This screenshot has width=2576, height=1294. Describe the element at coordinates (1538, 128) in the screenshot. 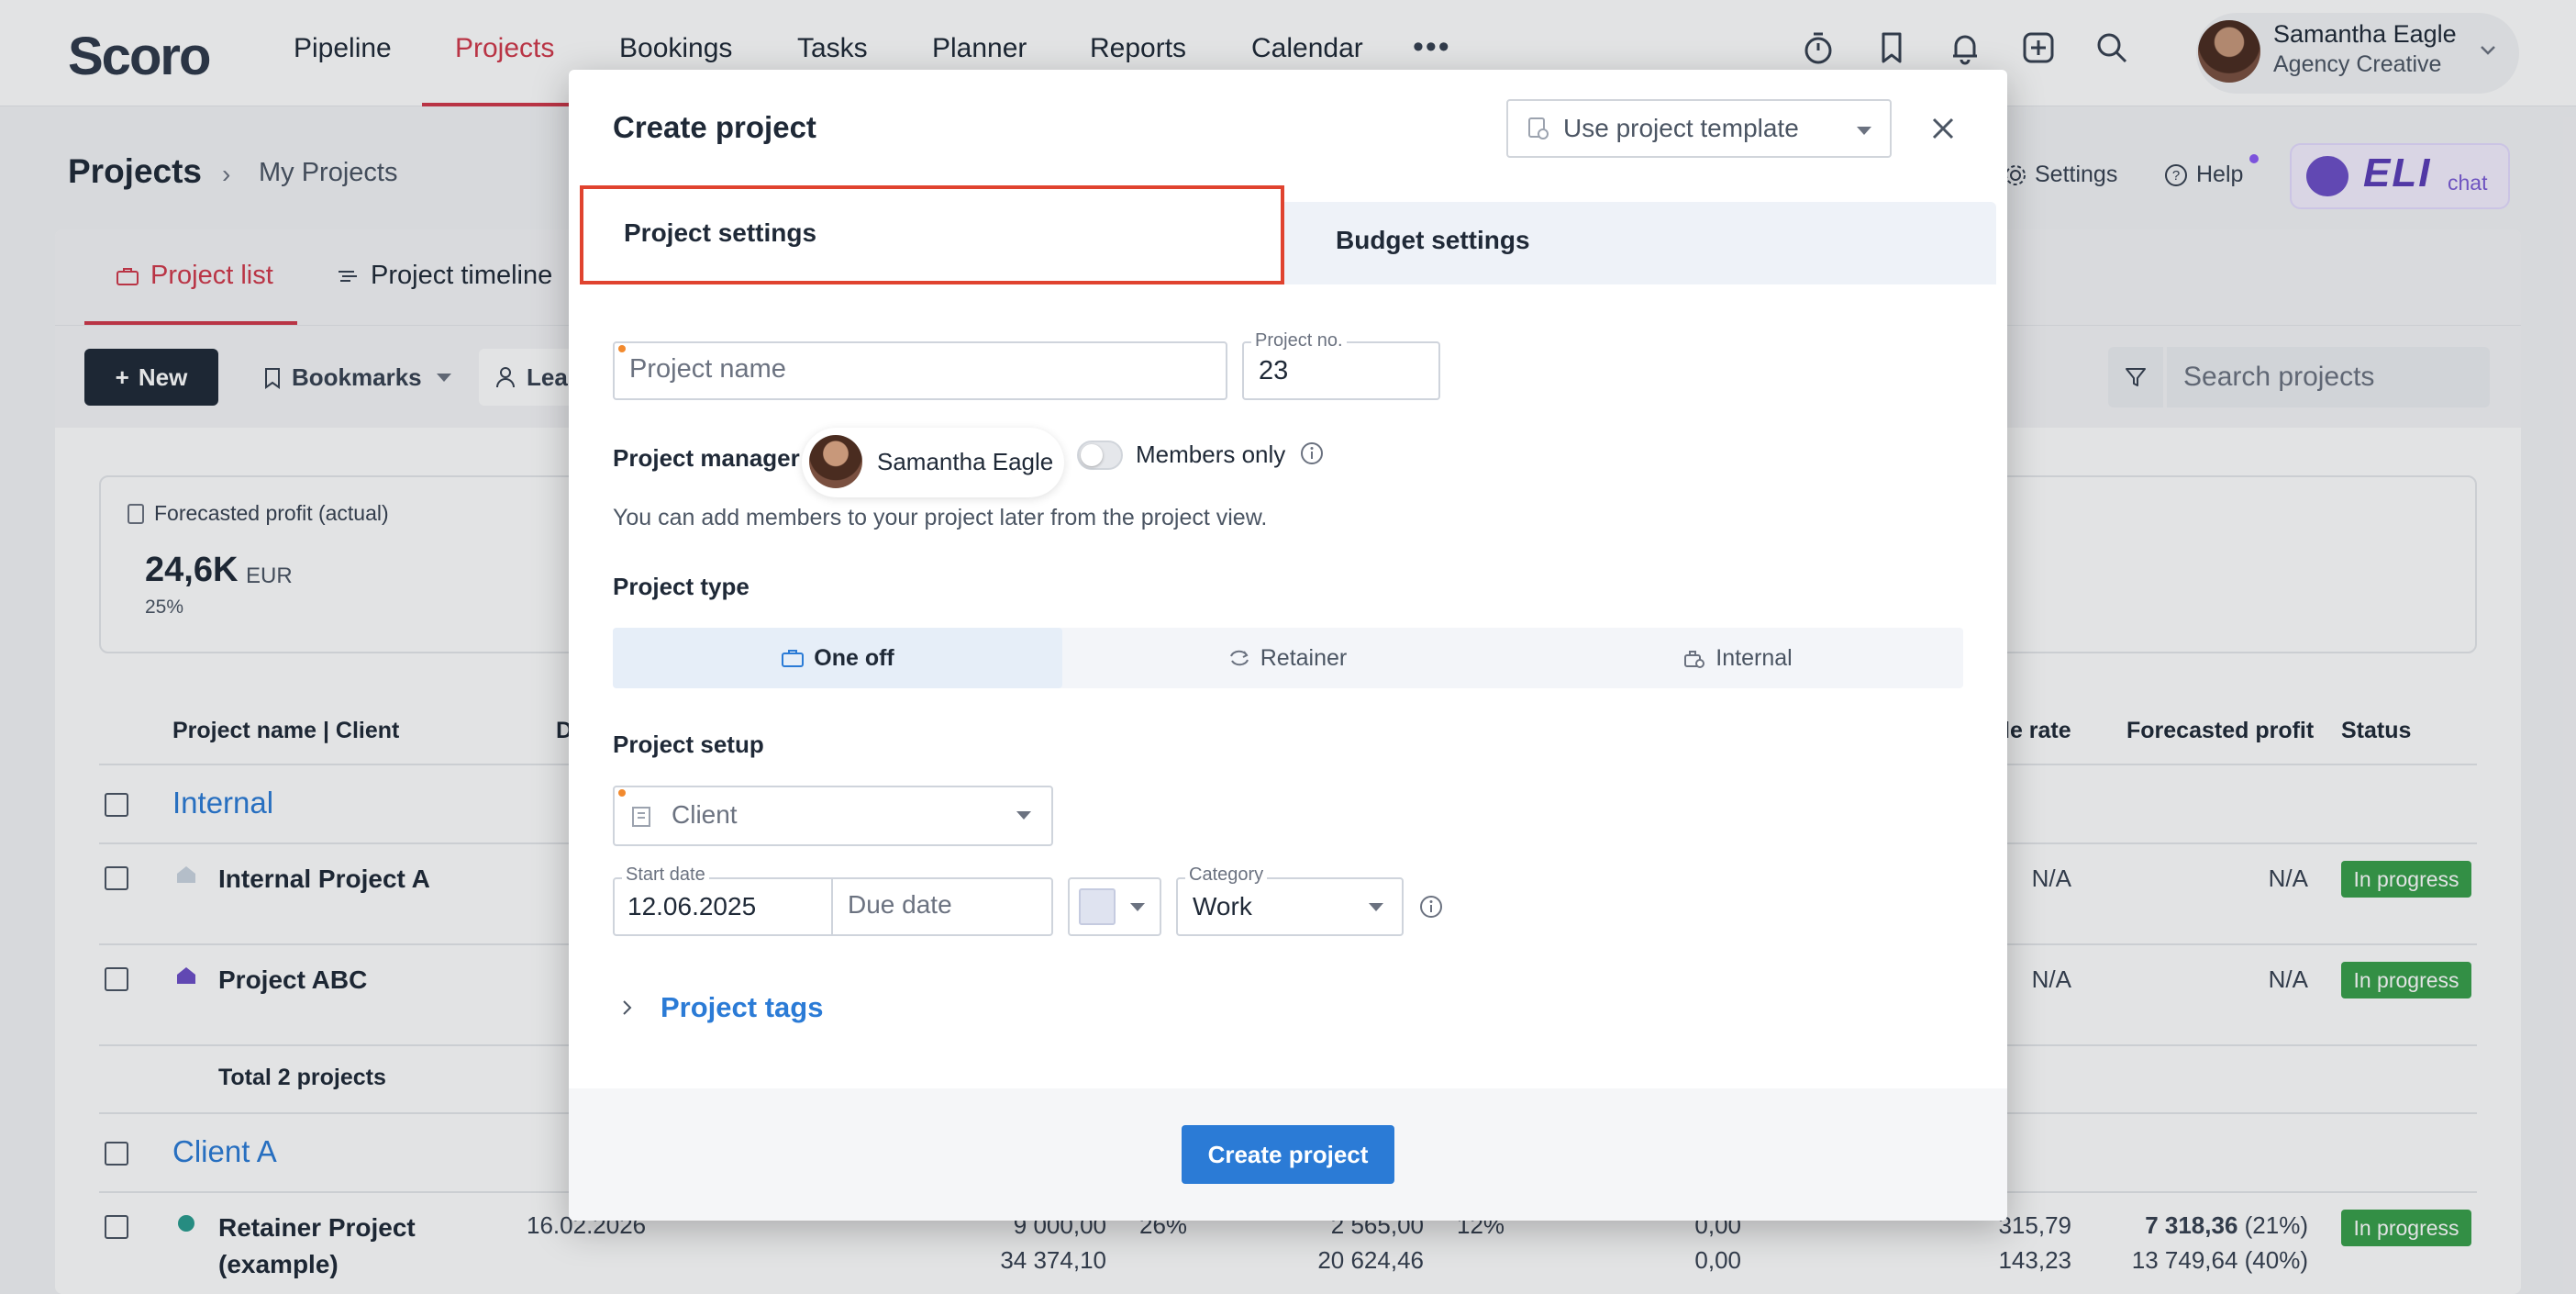

I see `template-icon` at that location.